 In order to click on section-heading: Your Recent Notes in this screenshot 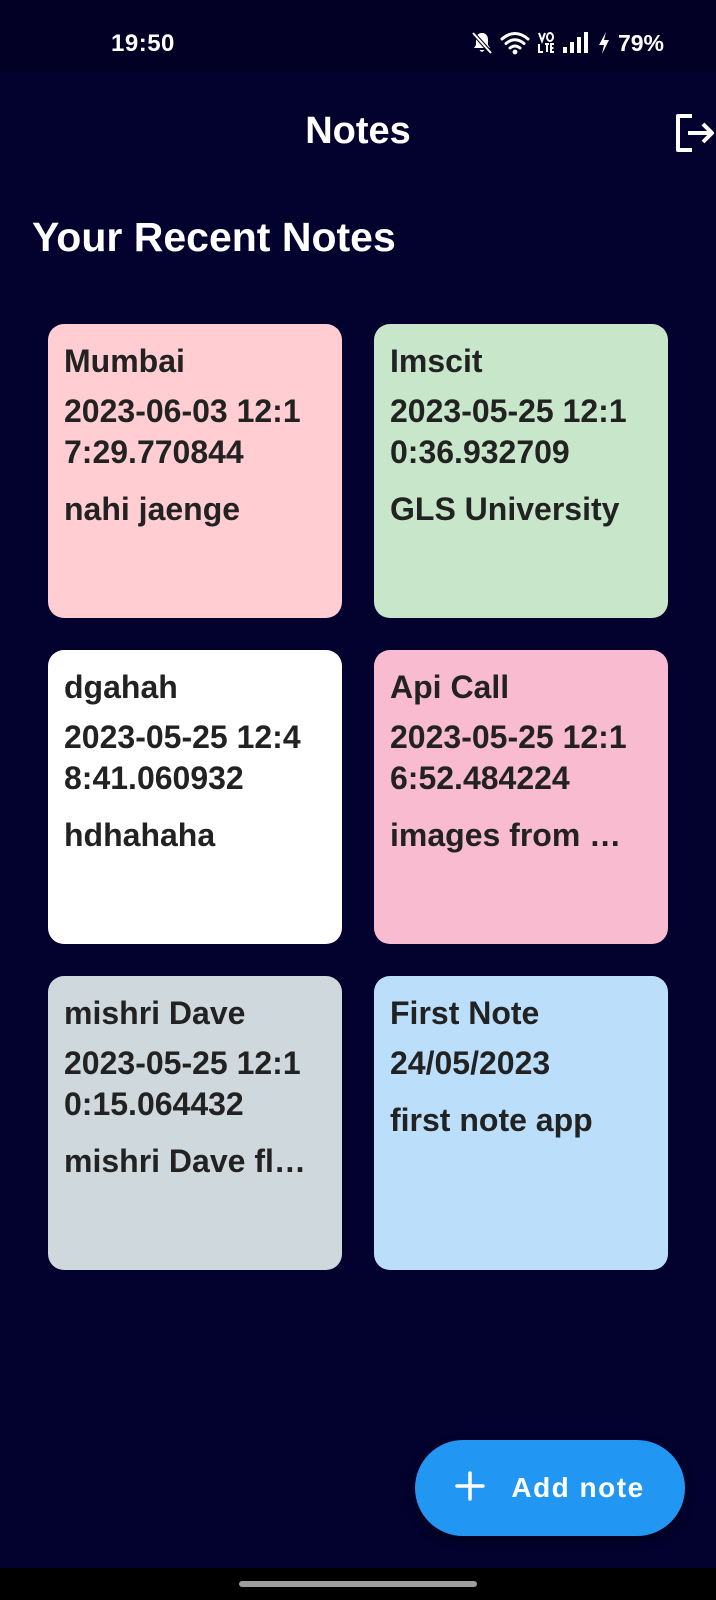, I will do `click(214, 237)`.